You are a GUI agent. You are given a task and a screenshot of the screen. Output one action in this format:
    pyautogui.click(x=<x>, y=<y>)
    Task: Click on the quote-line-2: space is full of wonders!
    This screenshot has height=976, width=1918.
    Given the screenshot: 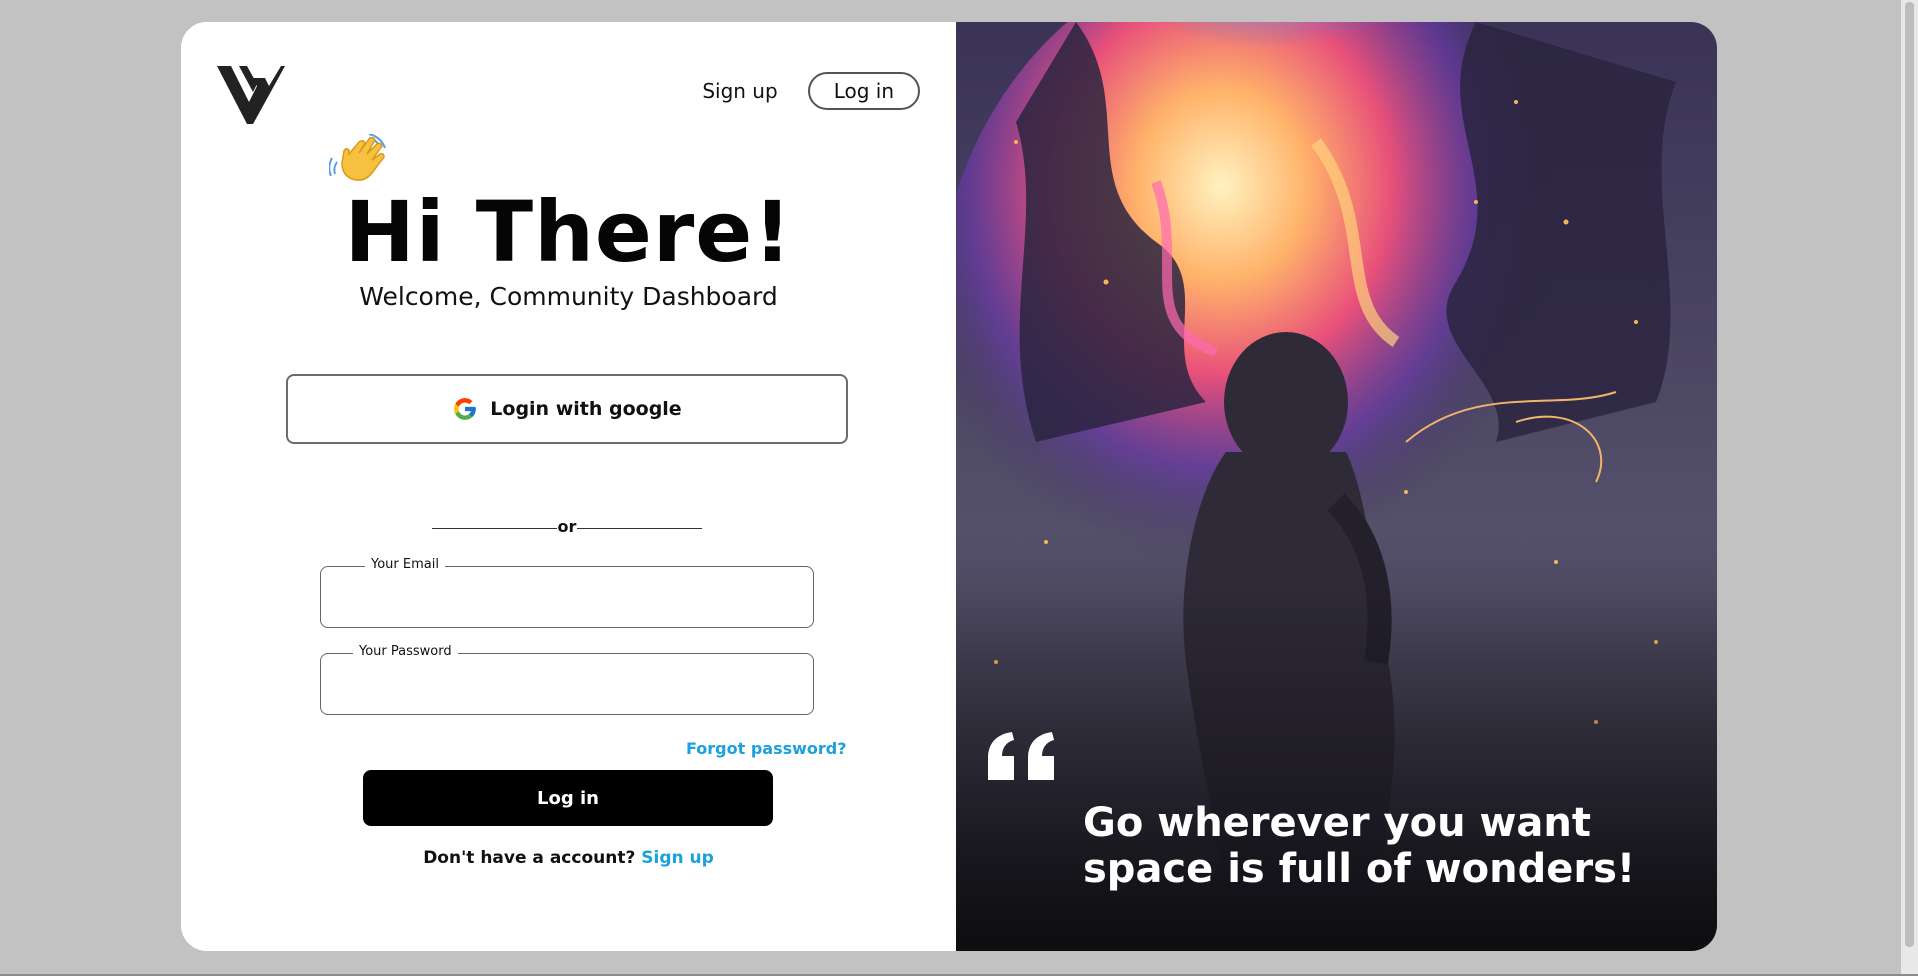 What is the action you would take?
    pyautogui.click(x=1359, y=869)
    